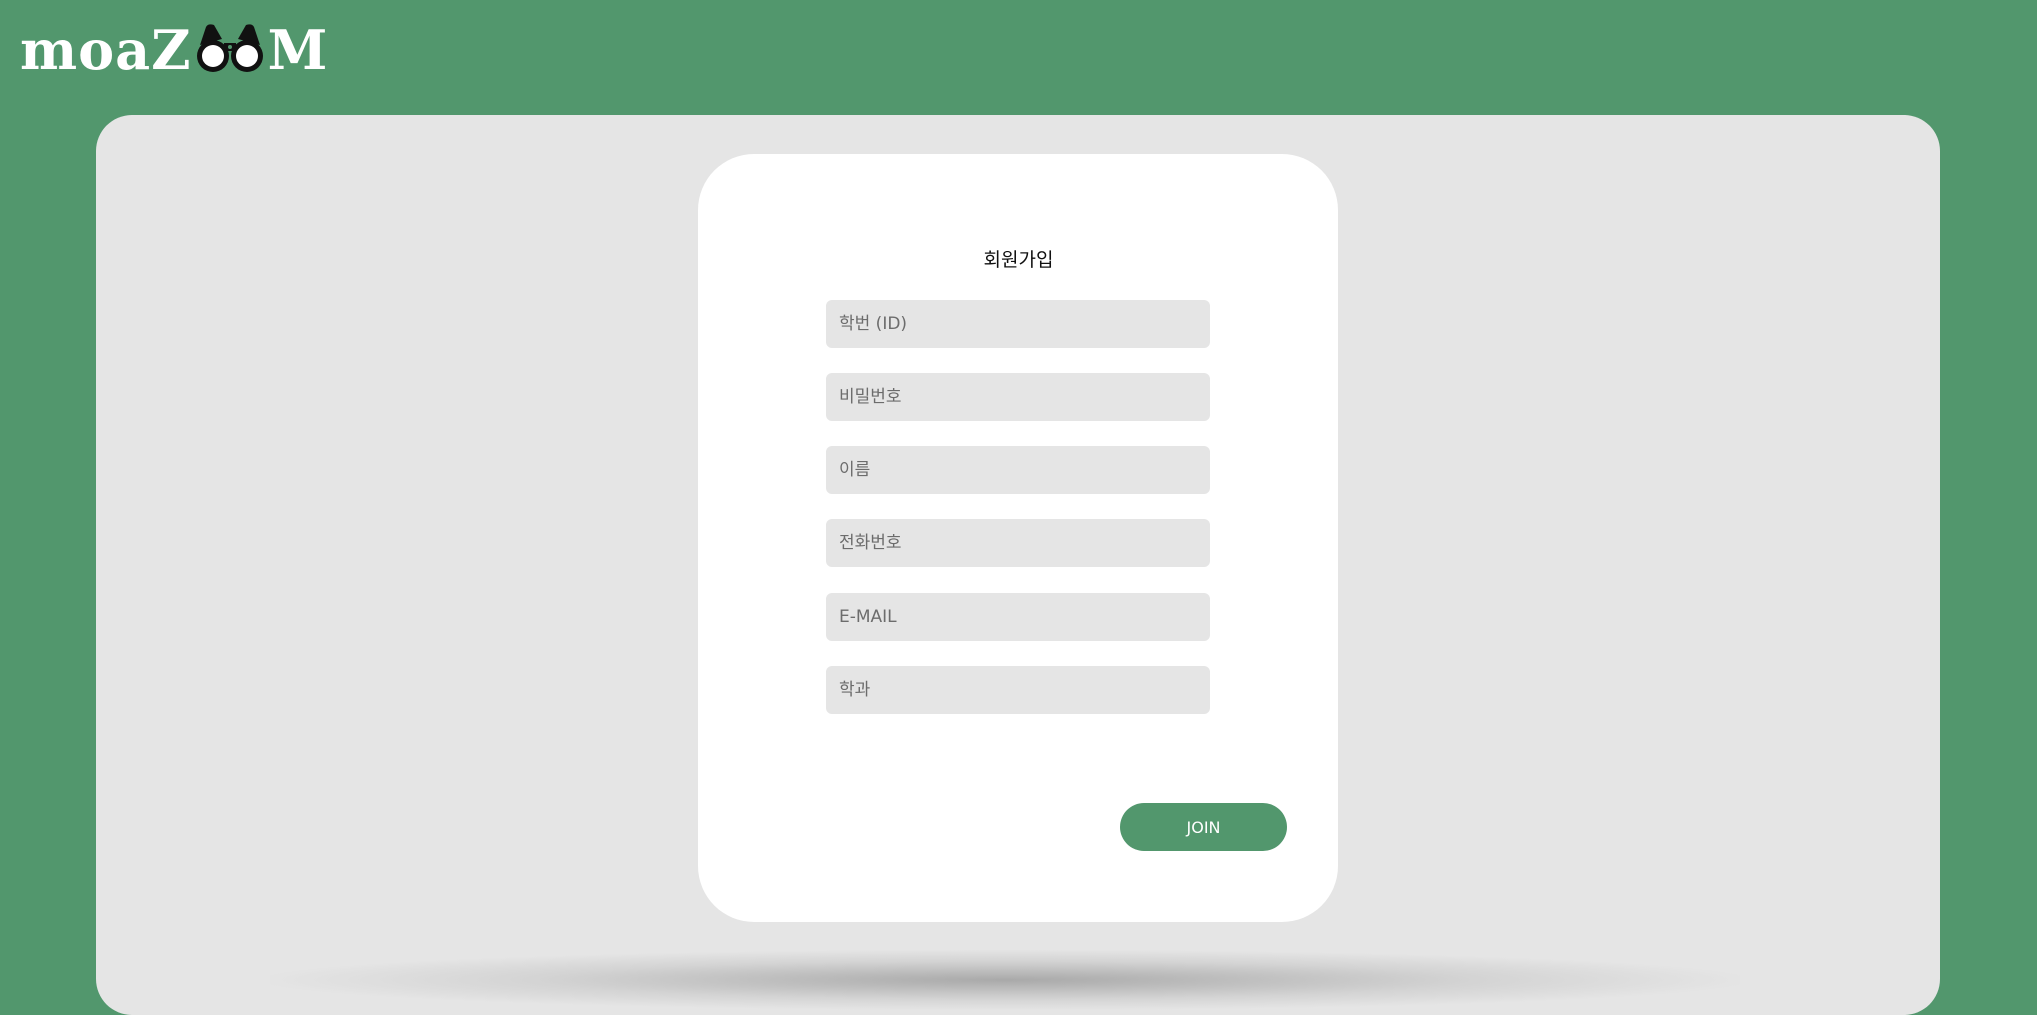 The image size is (2037, 1015). I want to click on password-input, so click(1018, 397).